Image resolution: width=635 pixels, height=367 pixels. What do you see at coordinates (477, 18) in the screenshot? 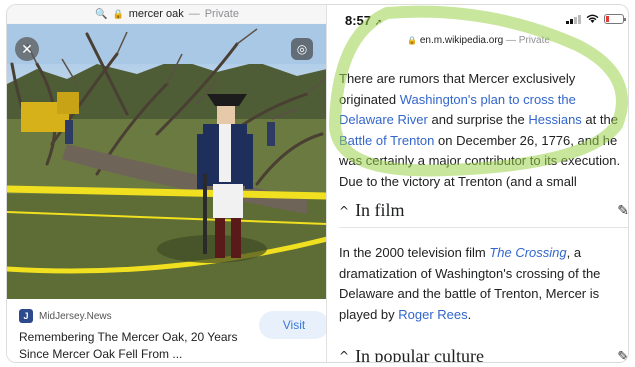
I see `ios-status-bar: 8:57 ➚` at bounding box center [477, 18].